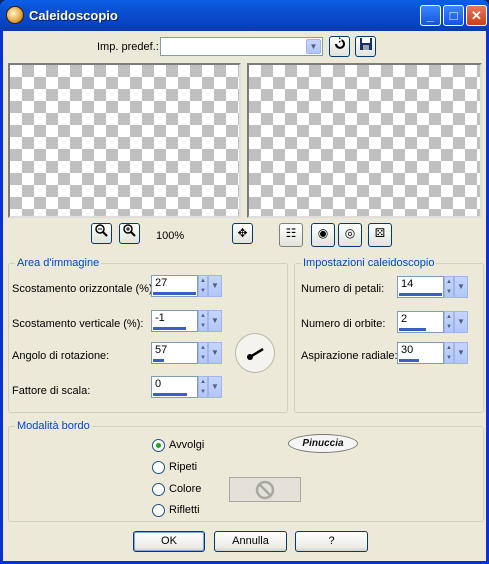  I want to click on radial-suction-bar, so click(409, 360).